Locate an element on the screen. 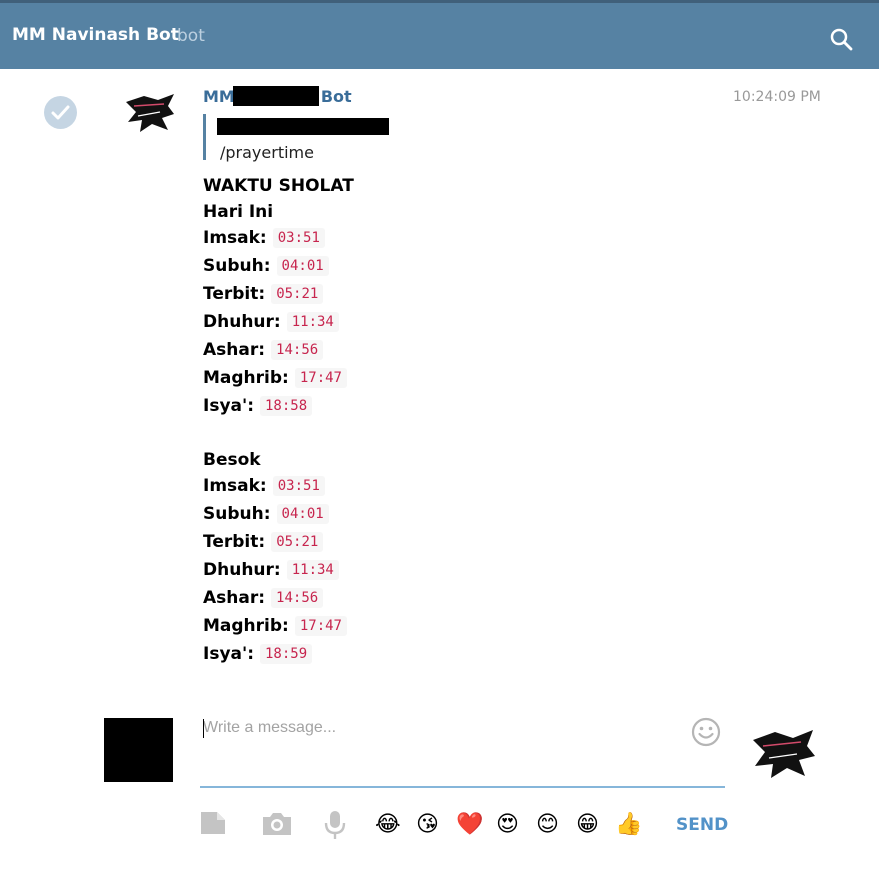 This screenshot has height=875, width=879. prayer-time-code: 18:59 is located at coordinates (286, 654).